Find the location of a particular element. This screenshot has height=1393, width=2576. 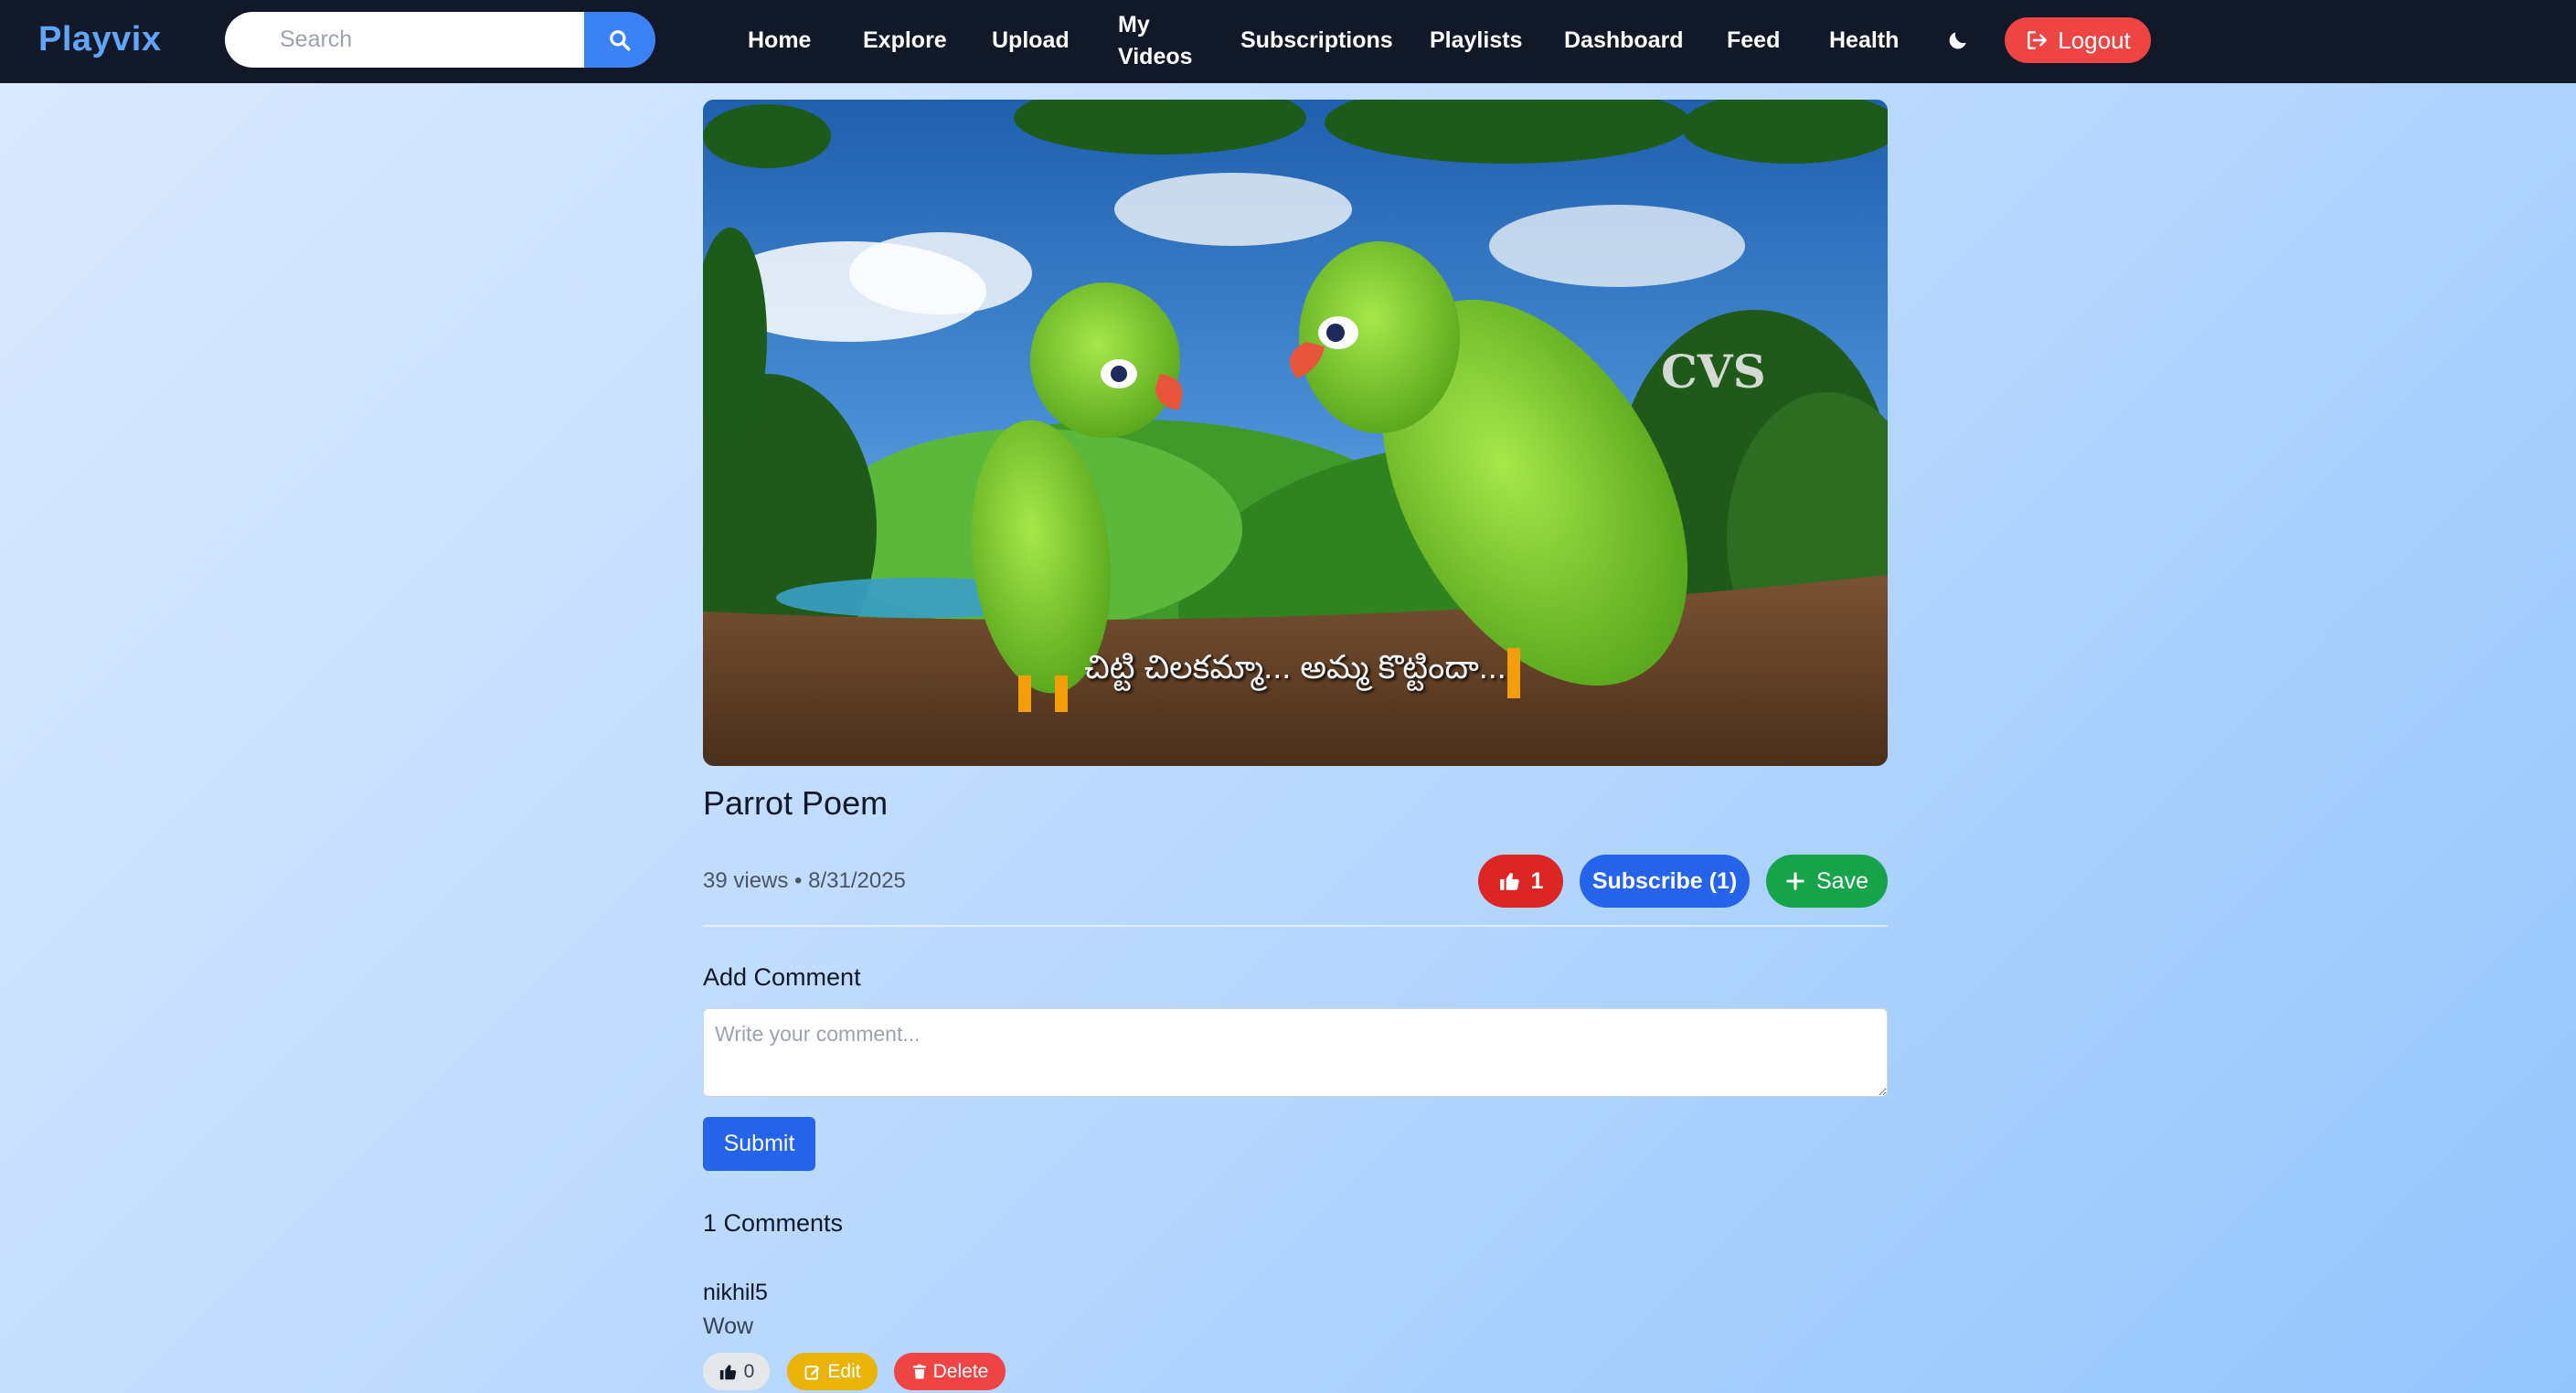

nav-my-videos: My Videos is located at coordinates (1155, 41).